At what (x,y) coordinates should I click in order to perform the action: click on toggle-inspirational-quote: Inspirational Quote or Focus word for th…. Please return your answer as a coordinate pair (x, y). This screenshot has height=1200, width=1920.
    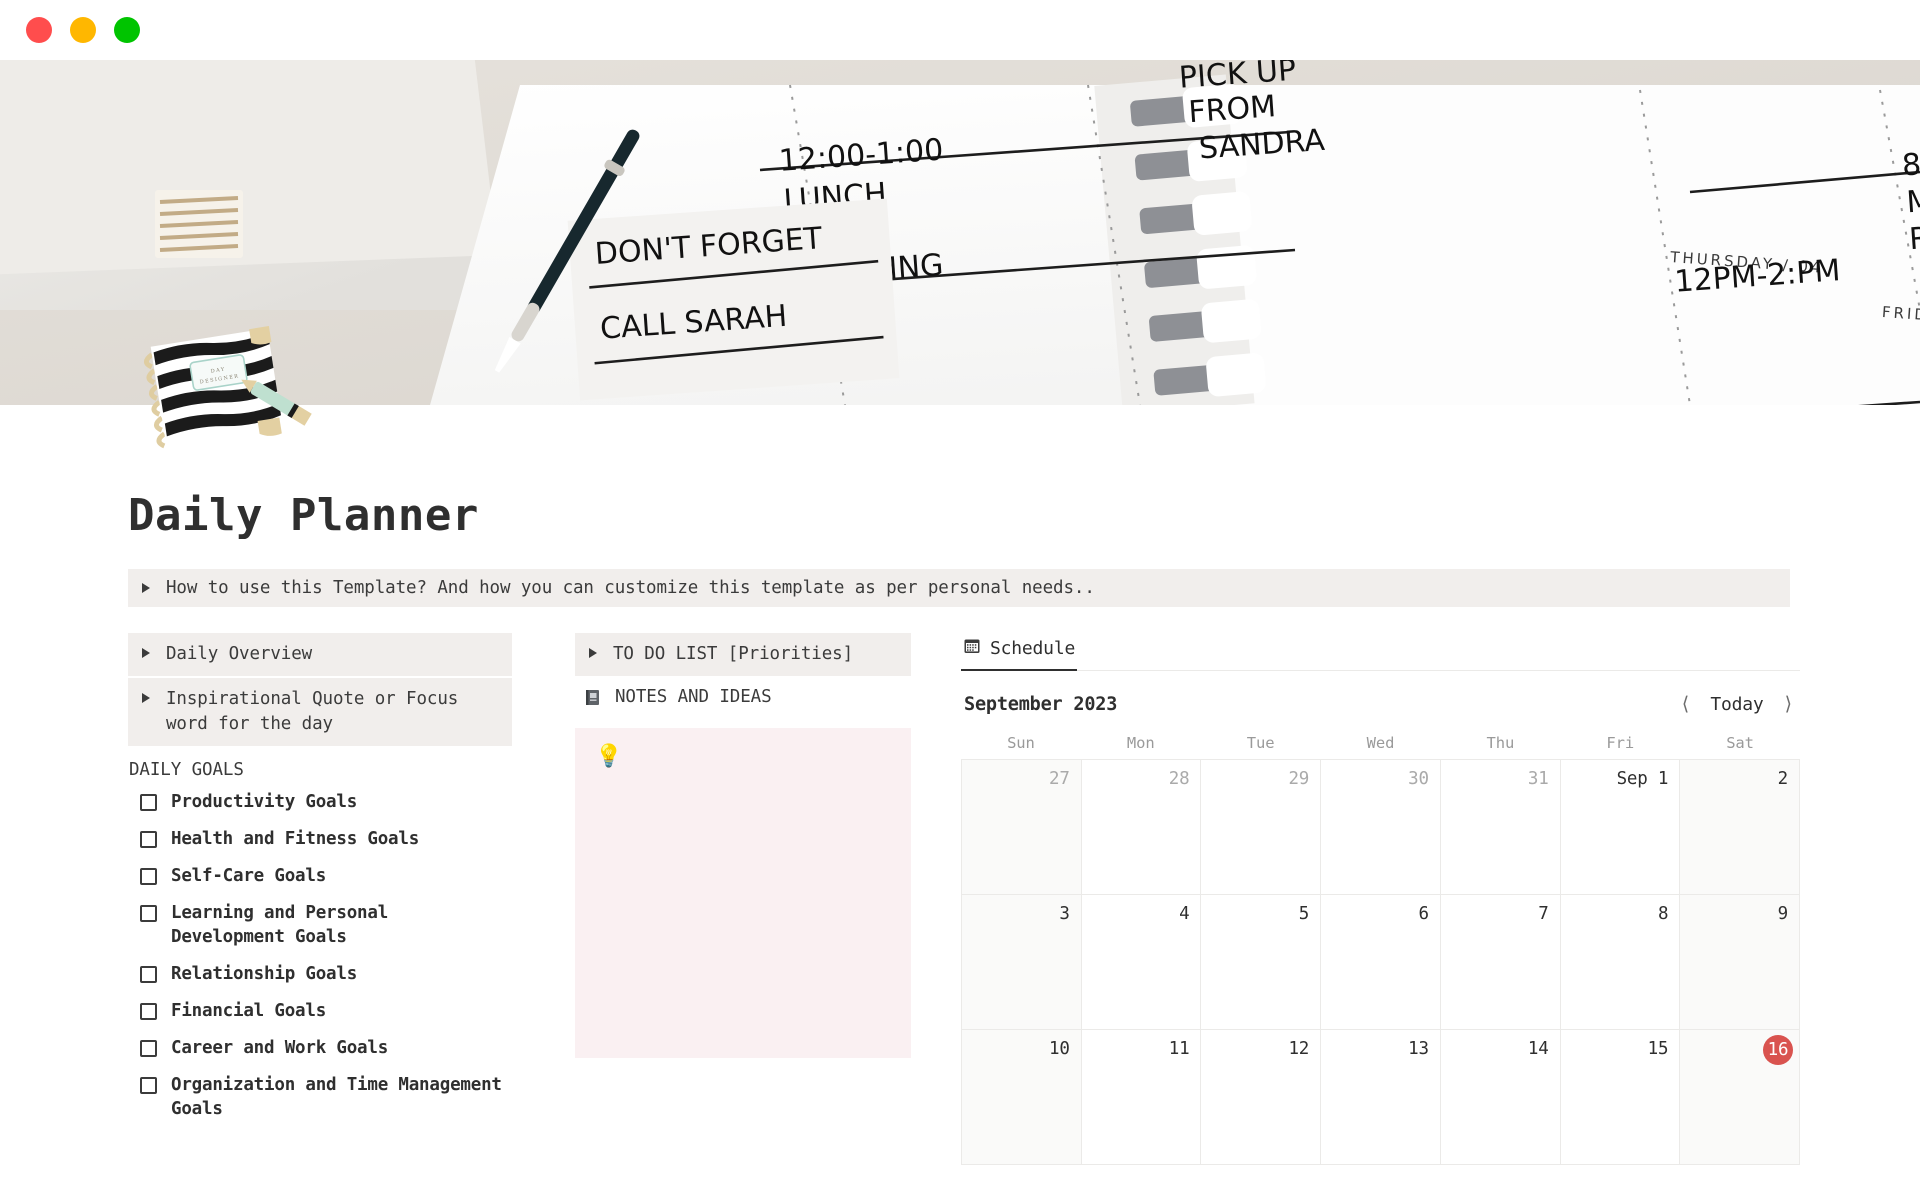
    Looking at the image, I should click on (320, 712).